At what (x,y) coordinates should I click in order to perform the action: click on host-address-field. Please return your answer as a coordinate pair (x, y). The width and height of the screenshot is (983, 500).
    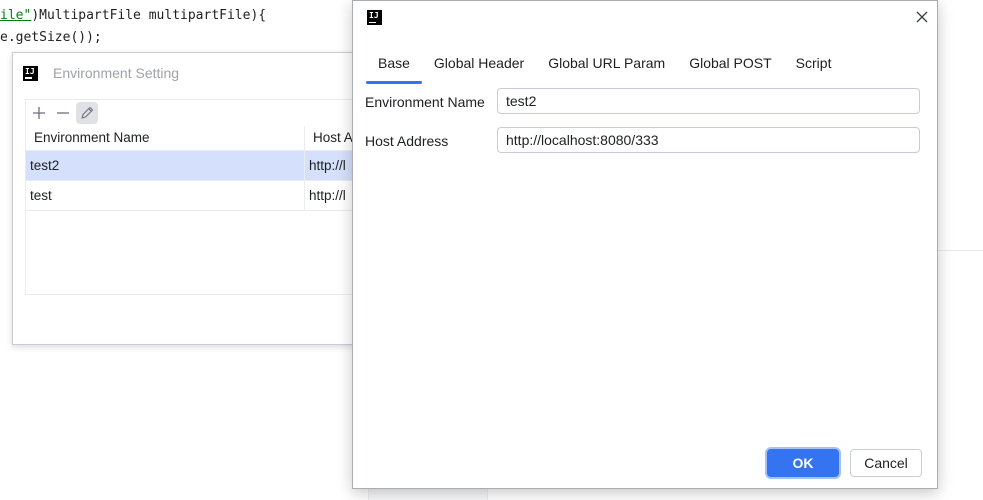
    Looking at the image, I should click on (708, 140).